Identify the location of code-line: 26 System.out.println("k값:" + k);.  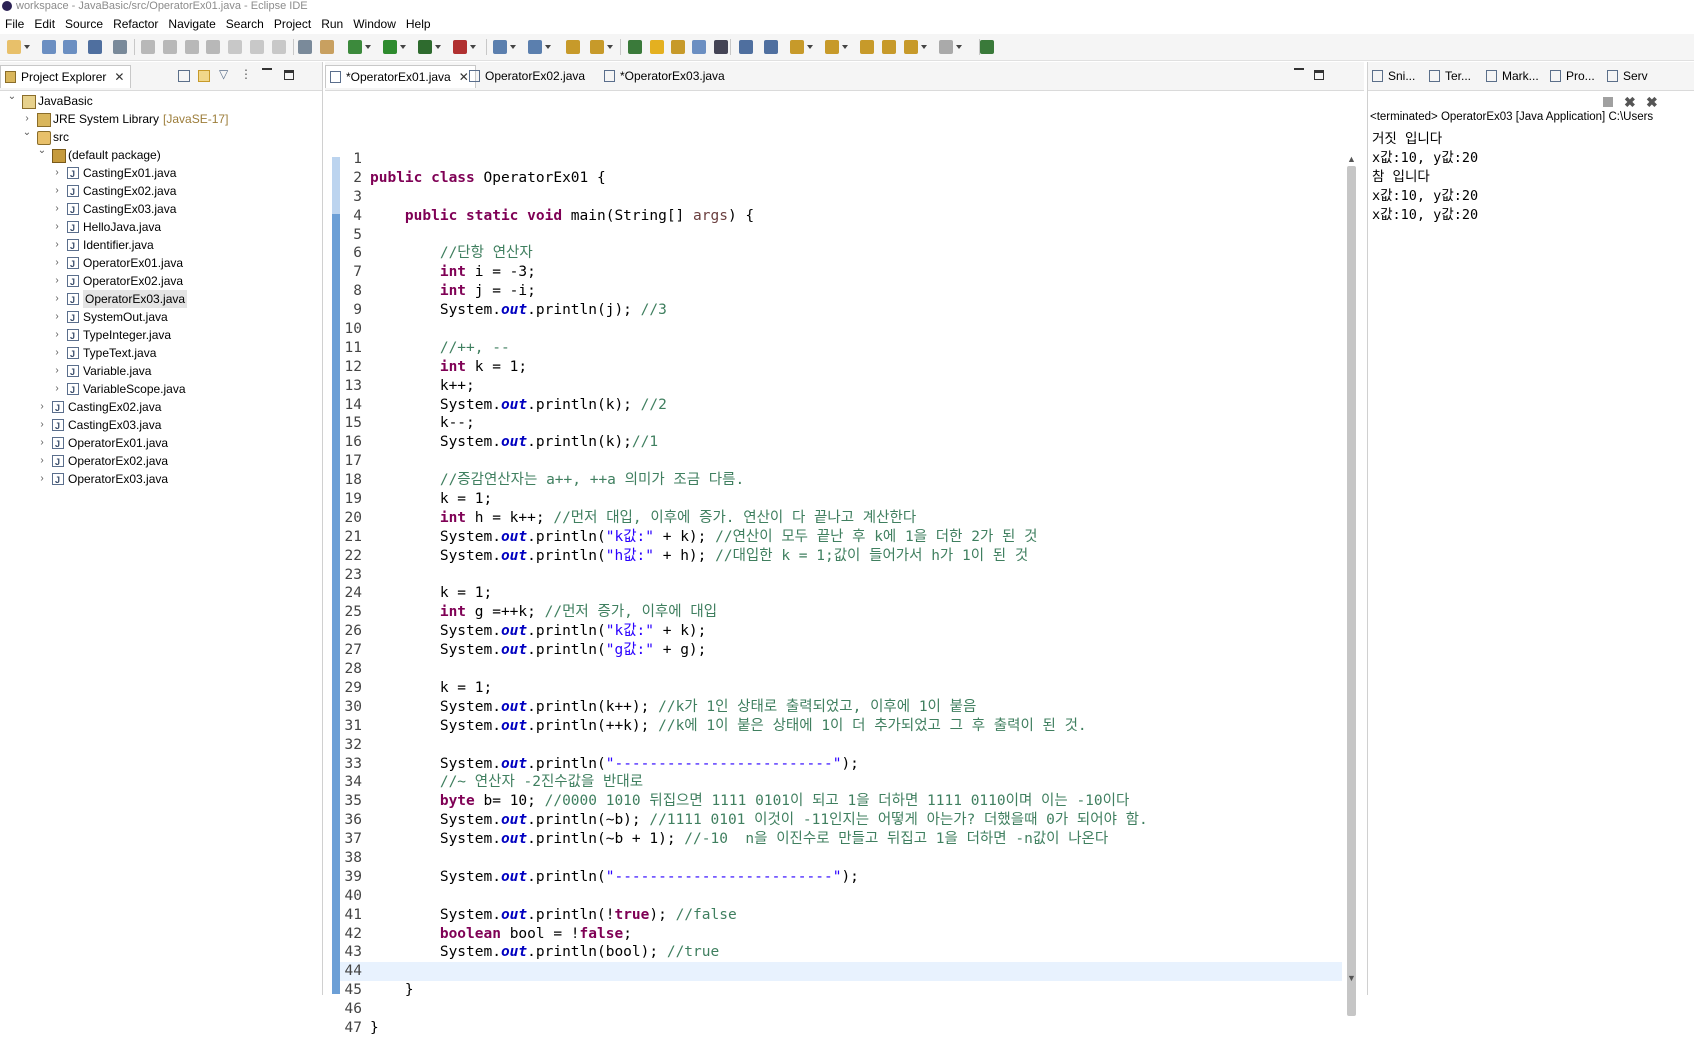
(841, 631).